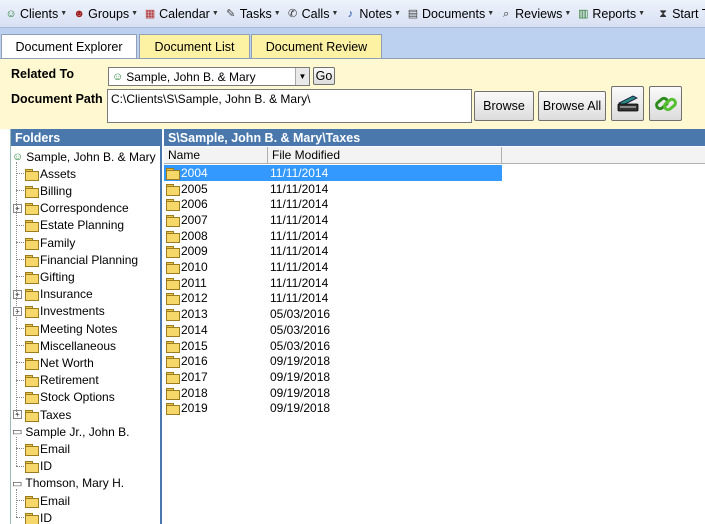 The width and height of the screenshot is (705, 524). Describe the element at coordinates (69, 46) in the screenshot. I see `tab-document-explorer: Document Explorer` at that location.